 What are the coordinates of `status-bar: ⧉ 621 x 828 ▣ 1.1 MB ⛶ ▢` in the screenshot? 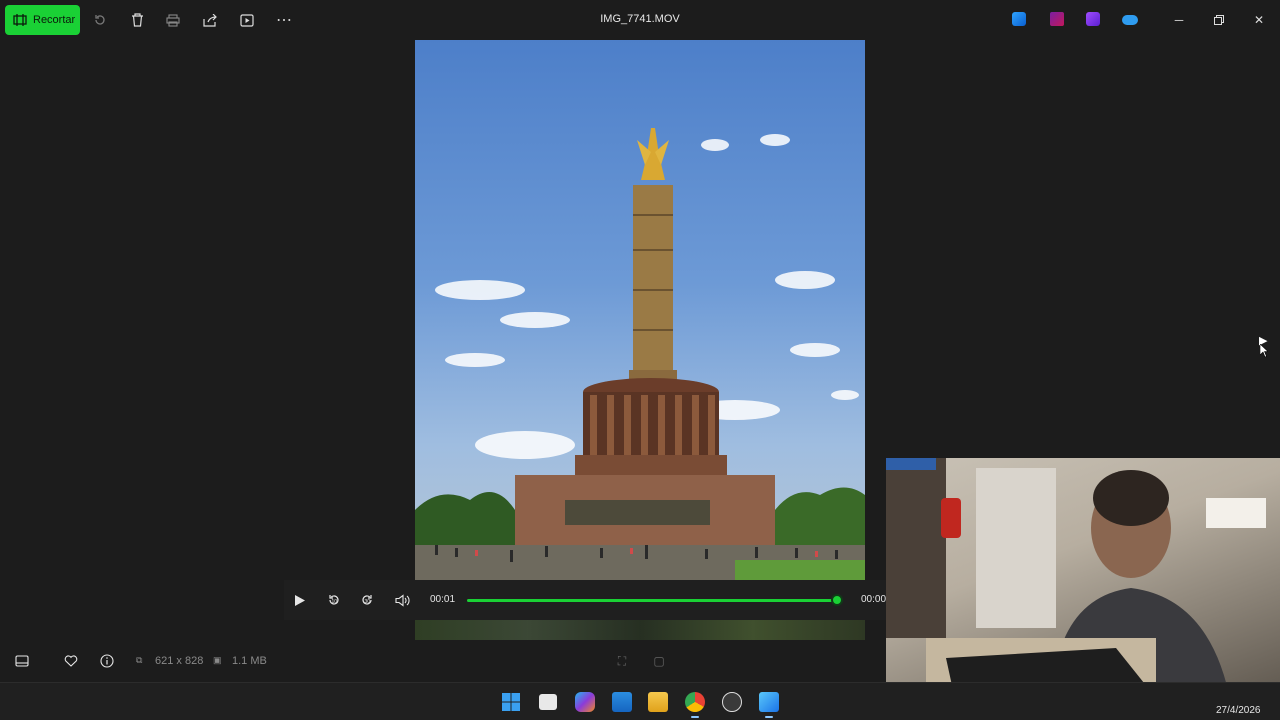 It's located at (443, 661).